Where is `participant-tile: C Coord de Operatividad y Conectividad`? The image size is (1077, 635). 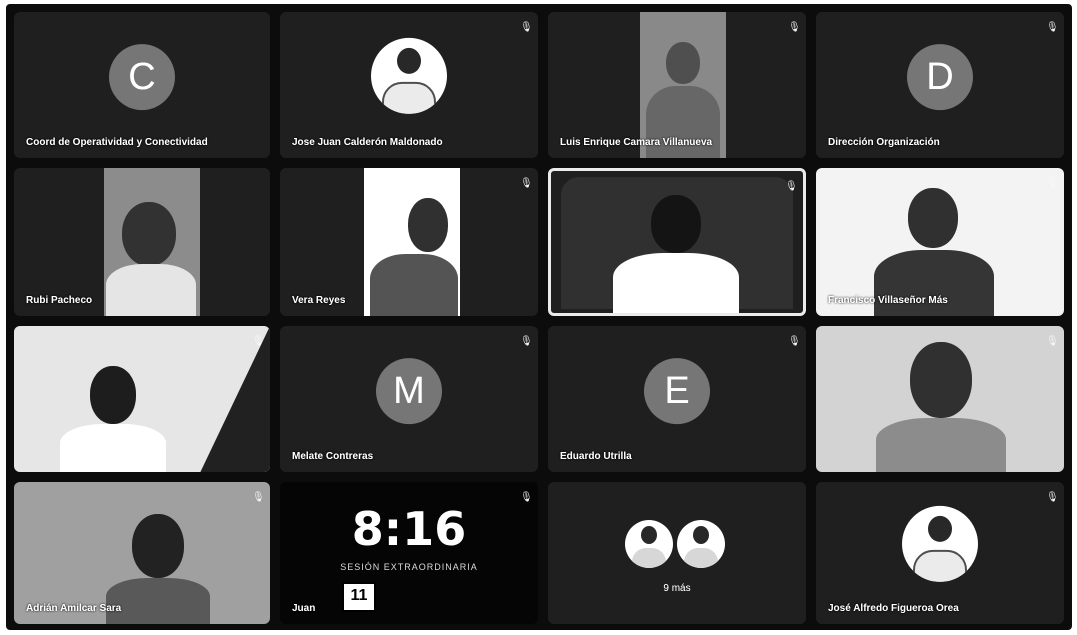
participant-tile: C Coord de Operatividad y Conectividad is located at coordinates (142, 85).